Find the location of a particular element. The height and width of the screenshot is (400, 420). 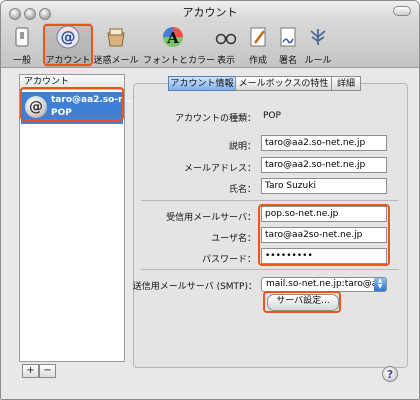

toolbar-item-rules: ルール is located at coordinates (318, 45).